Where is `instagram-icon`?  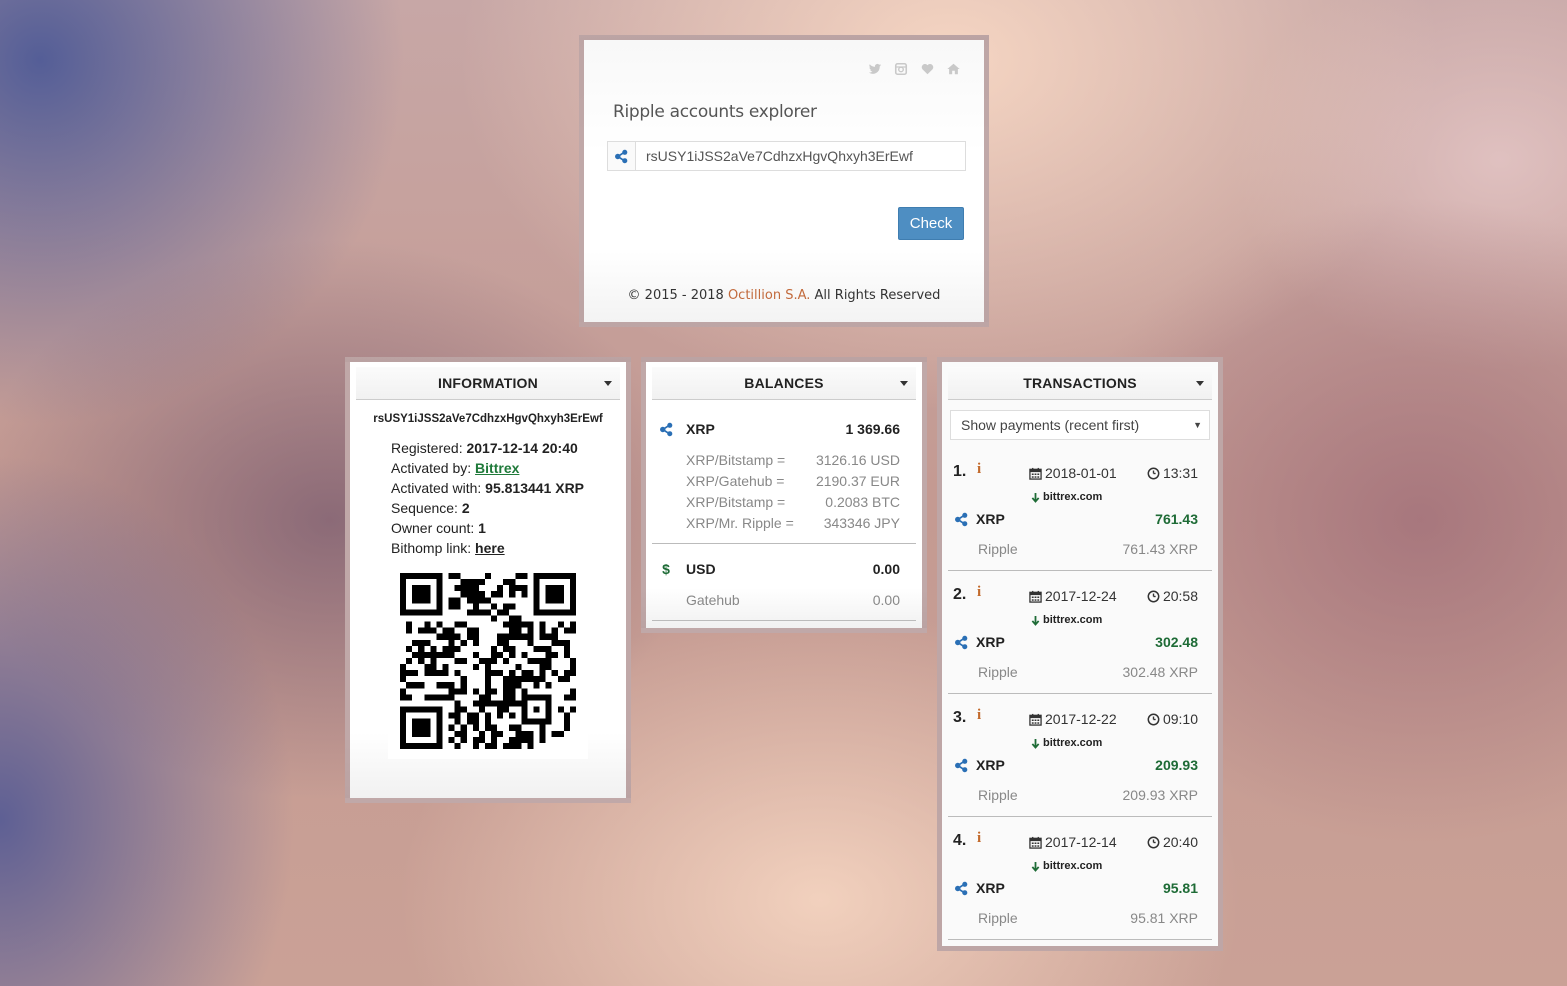
instagram-icon is located at coordinates (902, 70).